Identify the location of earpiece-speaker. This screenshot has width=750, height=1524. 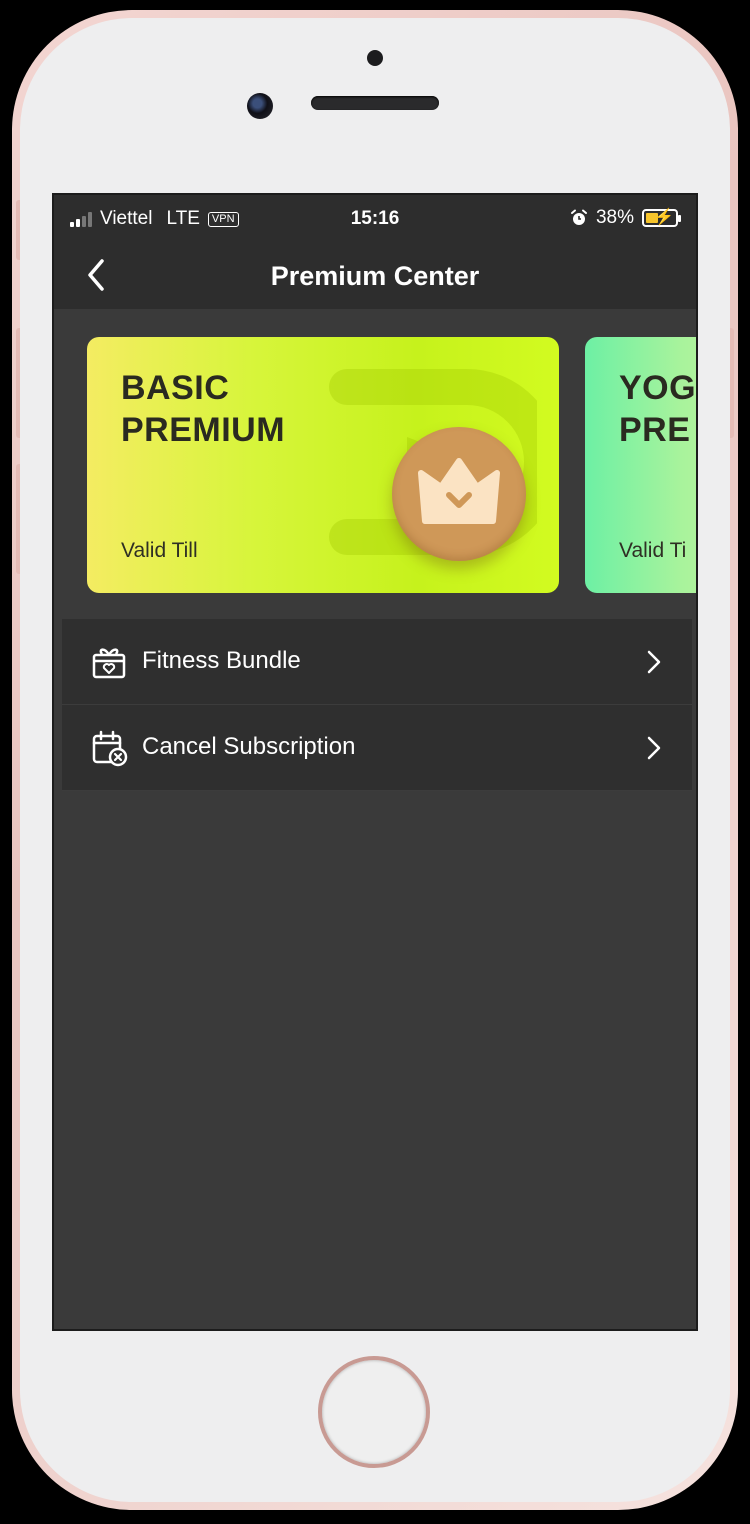
(375, 103).